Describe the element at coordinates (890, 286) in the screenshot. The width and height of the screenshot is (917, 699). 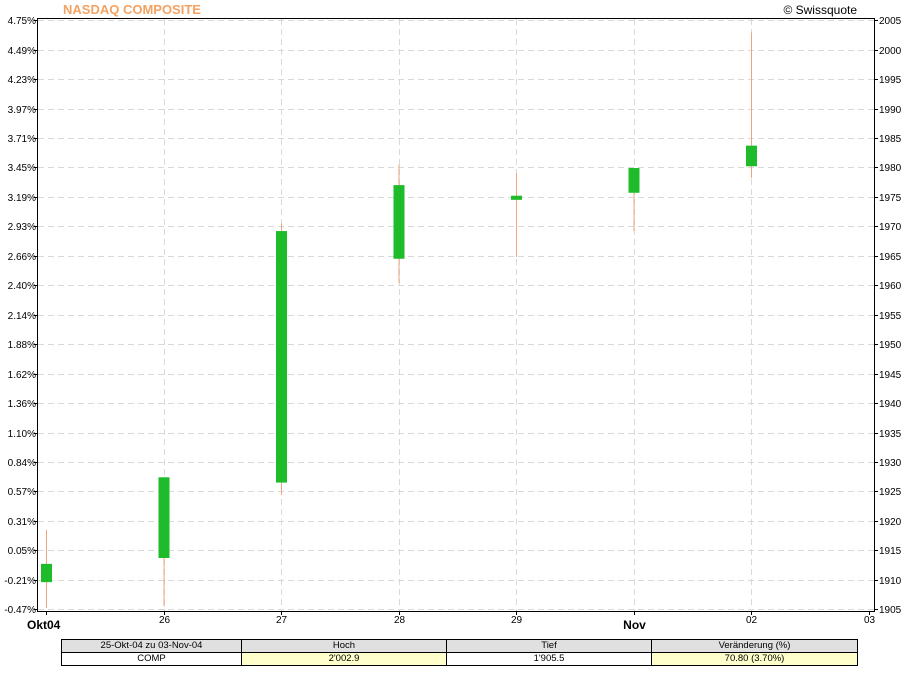
I see `y-right-tick-label: 1960` at that location.